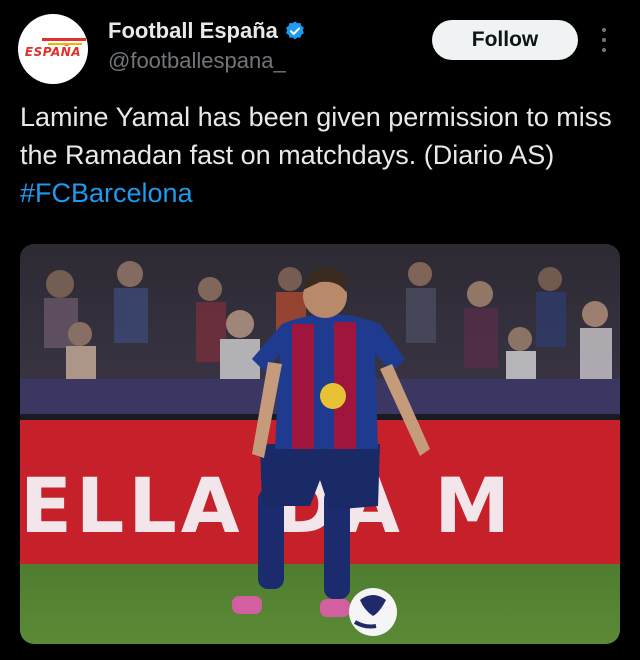 Image resolution: width=640 pixels, height=660 pixels. What do you see at coordinates (64, 39) in the screenshot?
I see `avatar-stripe` at bounding box center [64, 39].